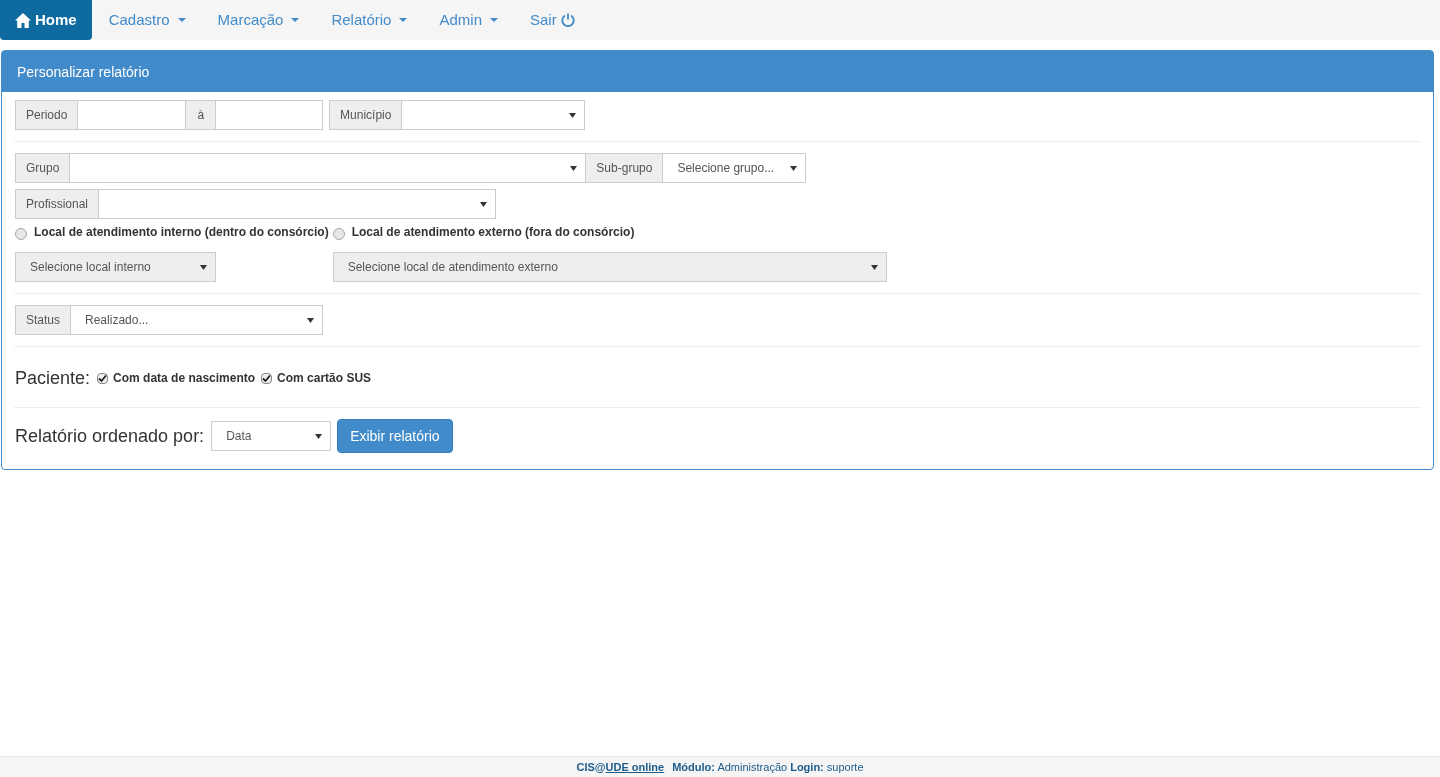 The width and height of the screenshot is (1440, 777). Describe the element at coordinates (366, 115) in the screenshot. I see `field-label: Município` at that location.